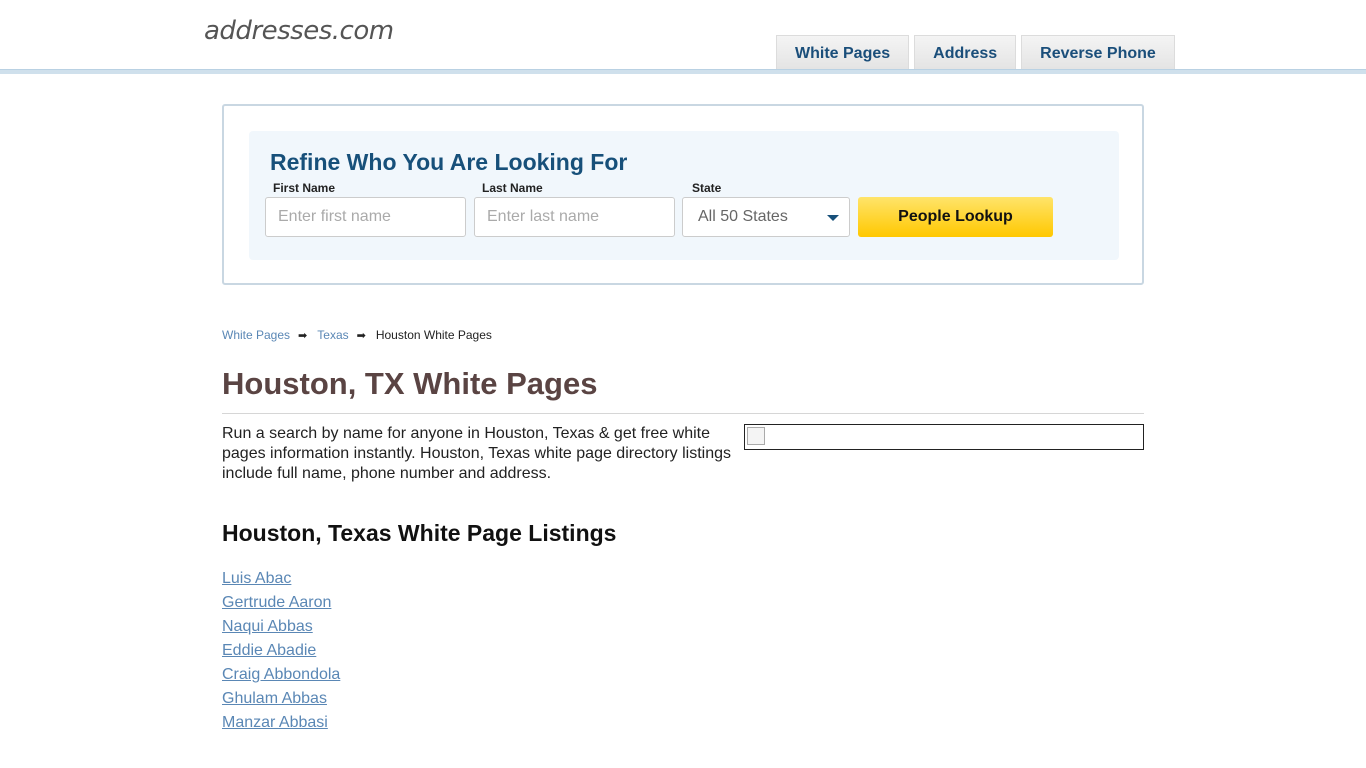 The height and width of the screenshot is (768, 1366). What do you see at coordinates (304, 188) in the screenshot?
I see `first-name-label: First Name` at bounding box center [304, 188].